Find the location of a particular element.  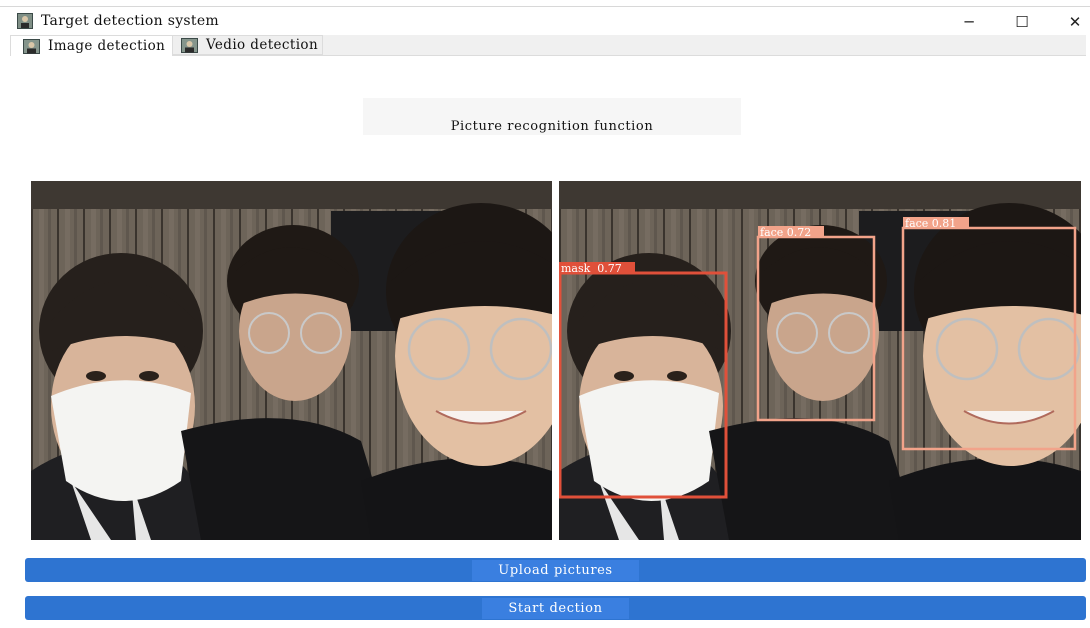

tab-vedio-detection: Vedio detection is located at coordinates (248, 45).